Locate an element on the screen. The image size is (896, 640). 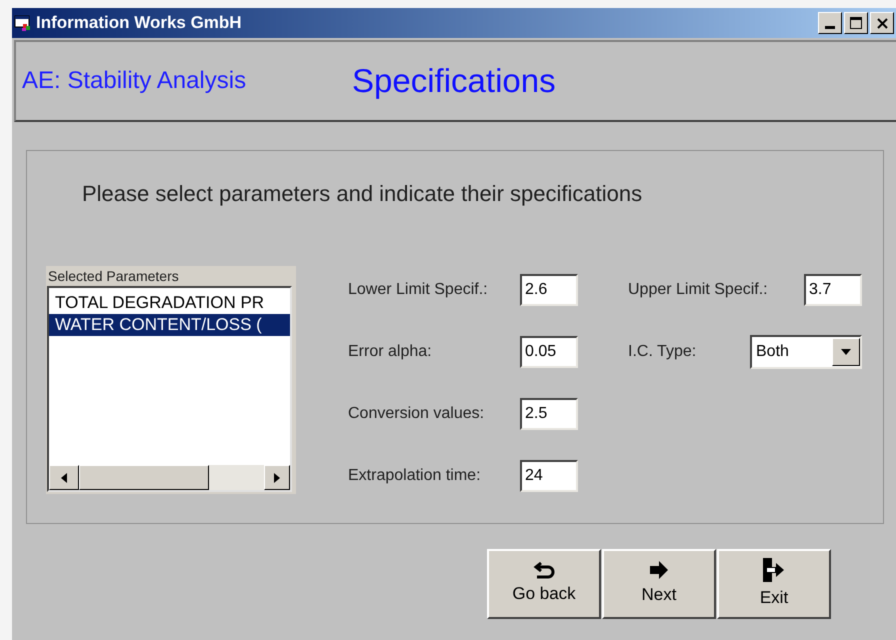
close-icon is located at coordinates (882, 23).